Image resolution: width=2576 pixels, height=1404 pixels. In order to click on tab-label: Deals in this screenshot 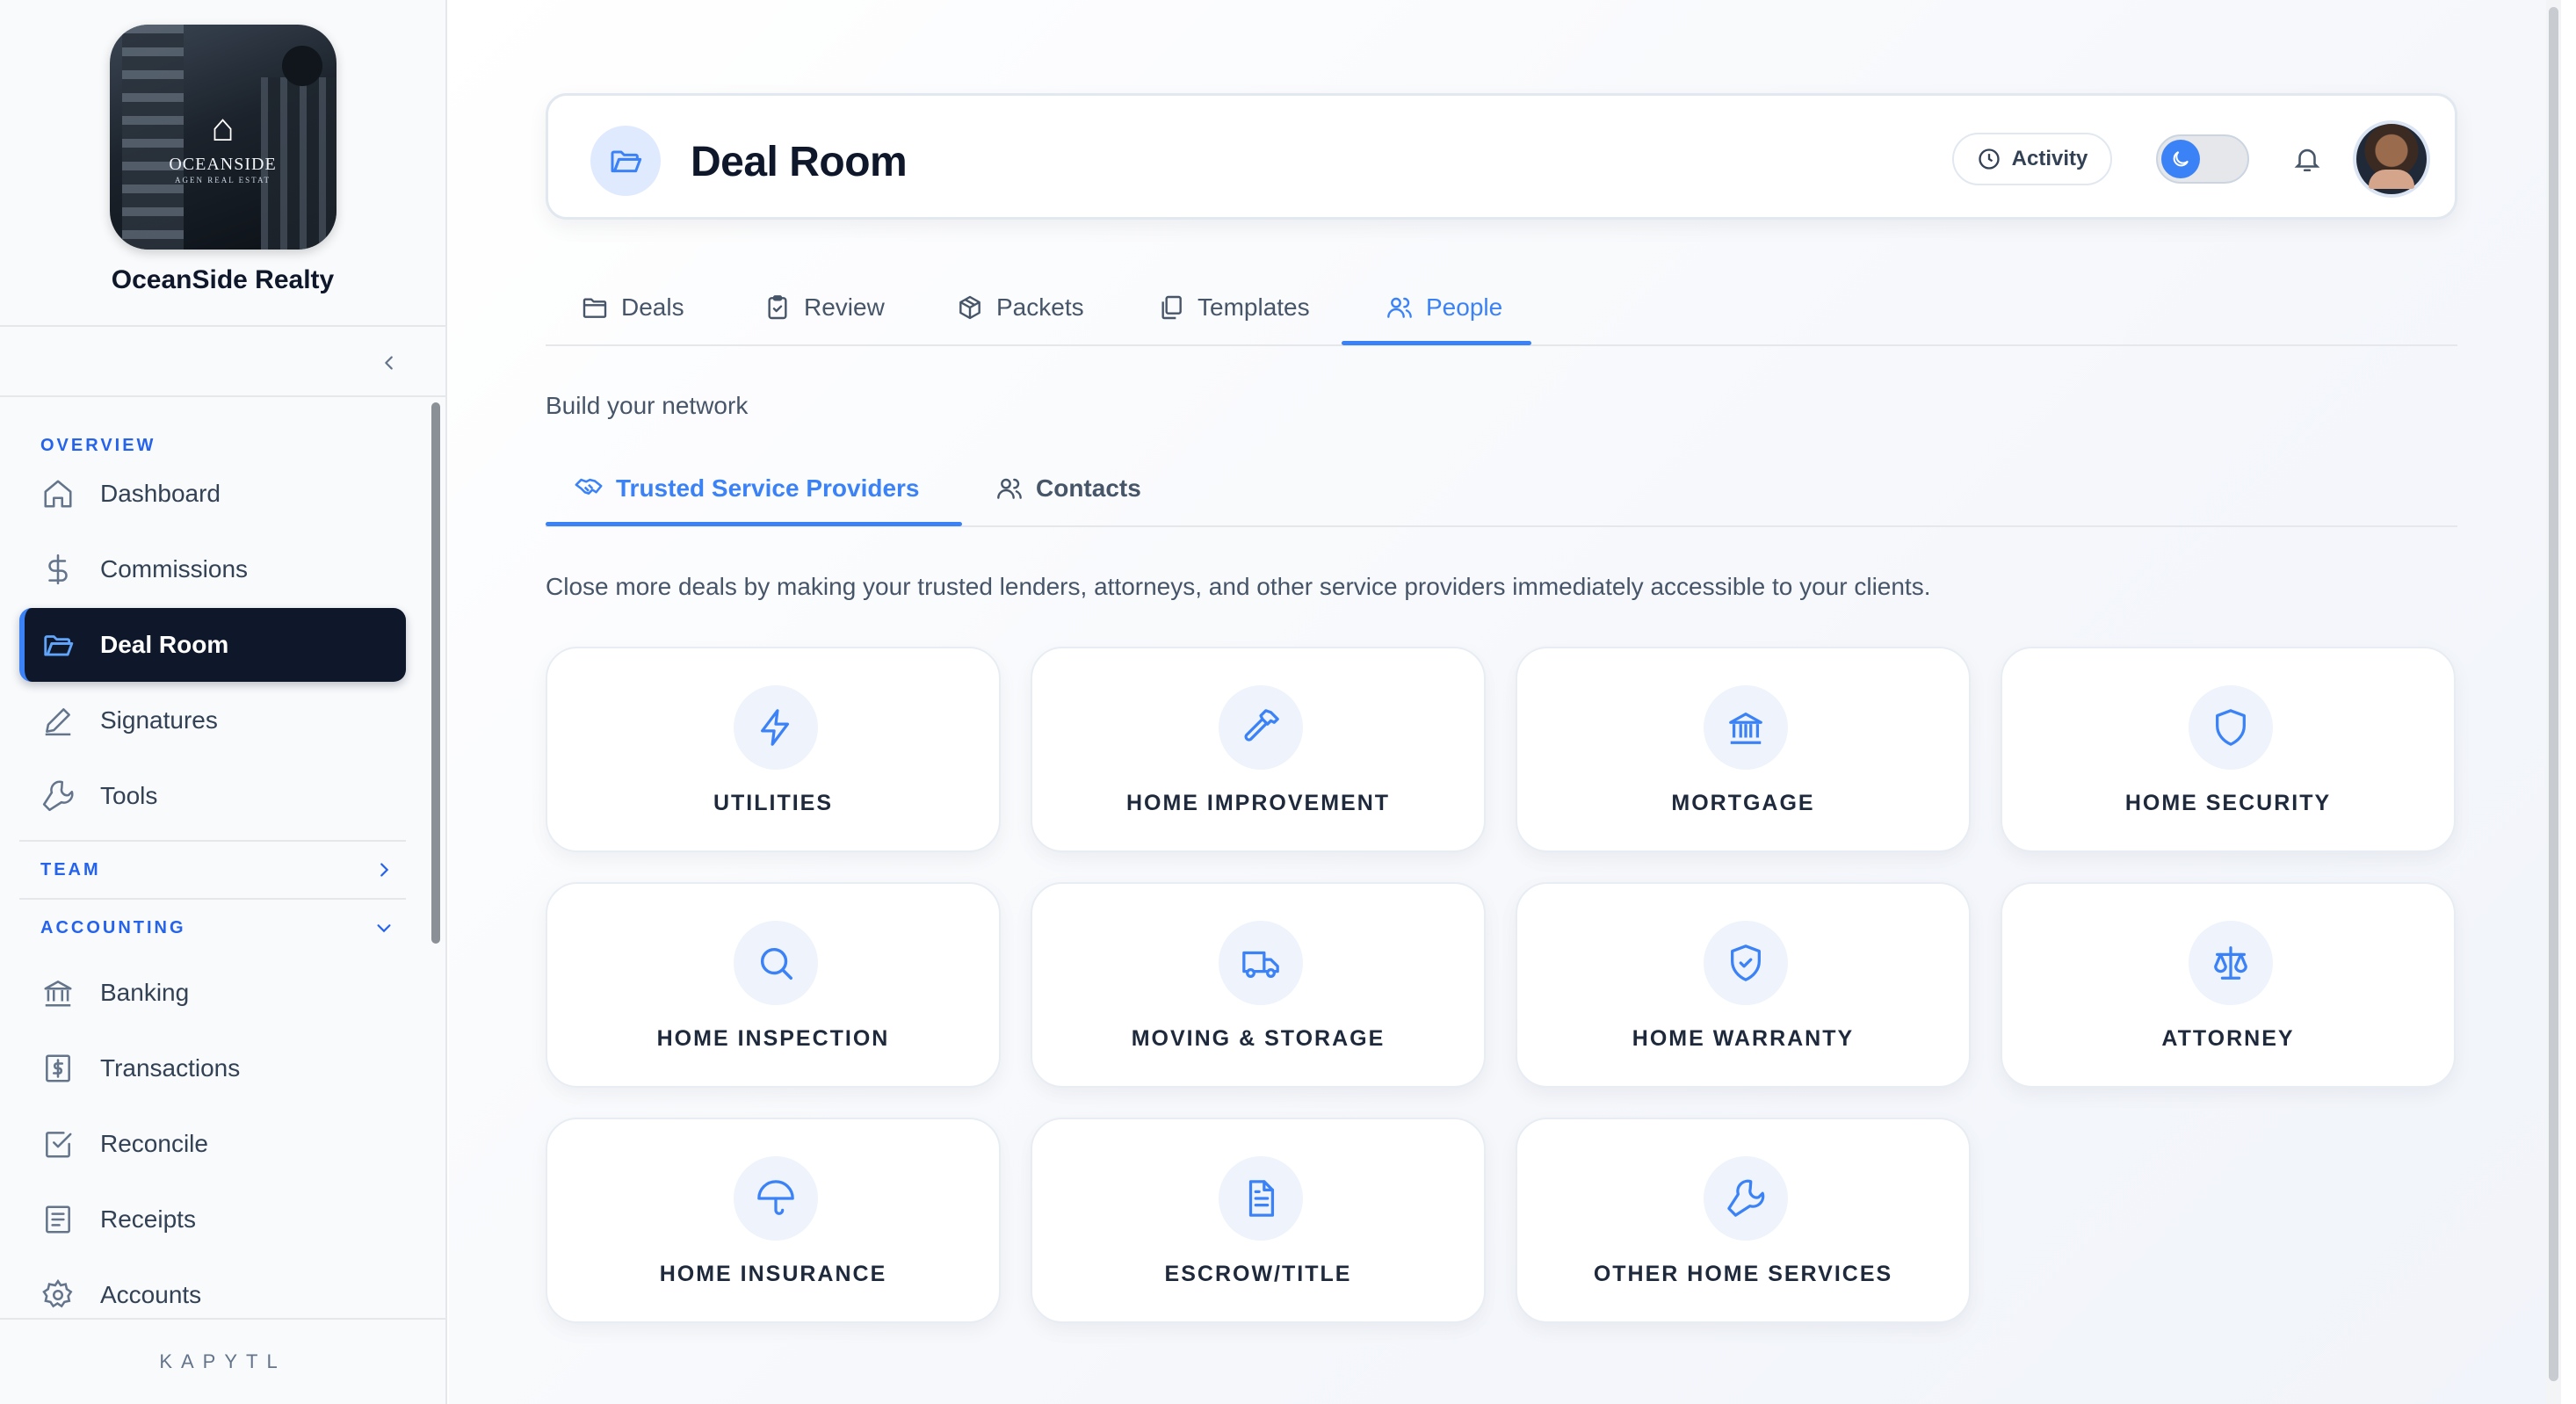, I will do `click(652, 307)`.